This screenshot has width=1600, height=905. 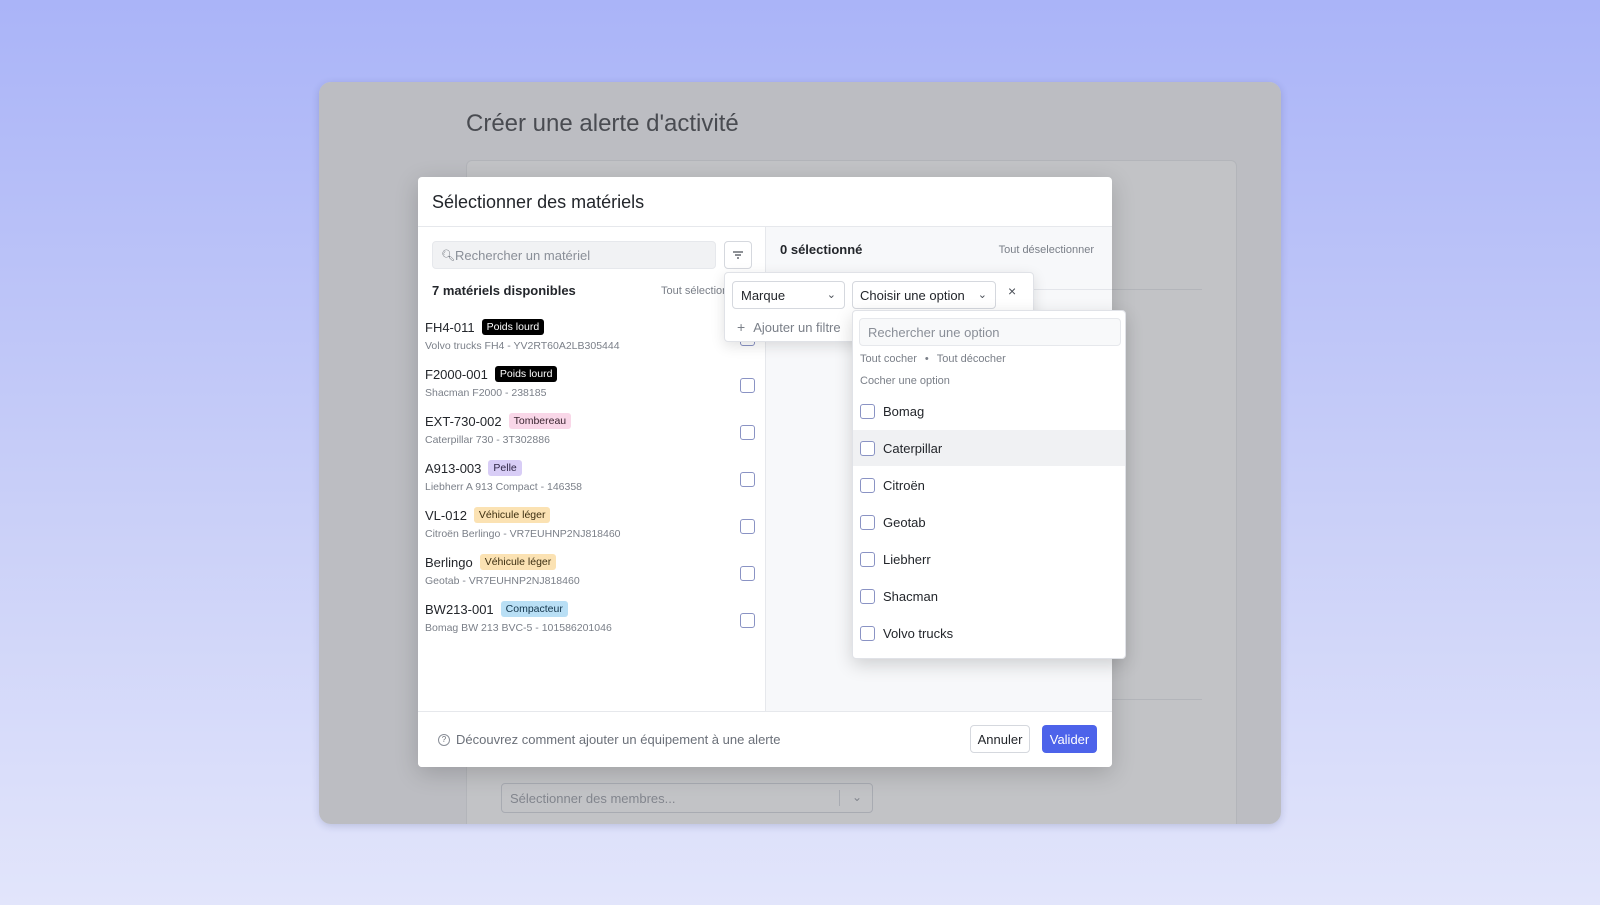 I want to click on equipment-details: Caterpillar 730 - 3T302886, so click(x=487, y=440).